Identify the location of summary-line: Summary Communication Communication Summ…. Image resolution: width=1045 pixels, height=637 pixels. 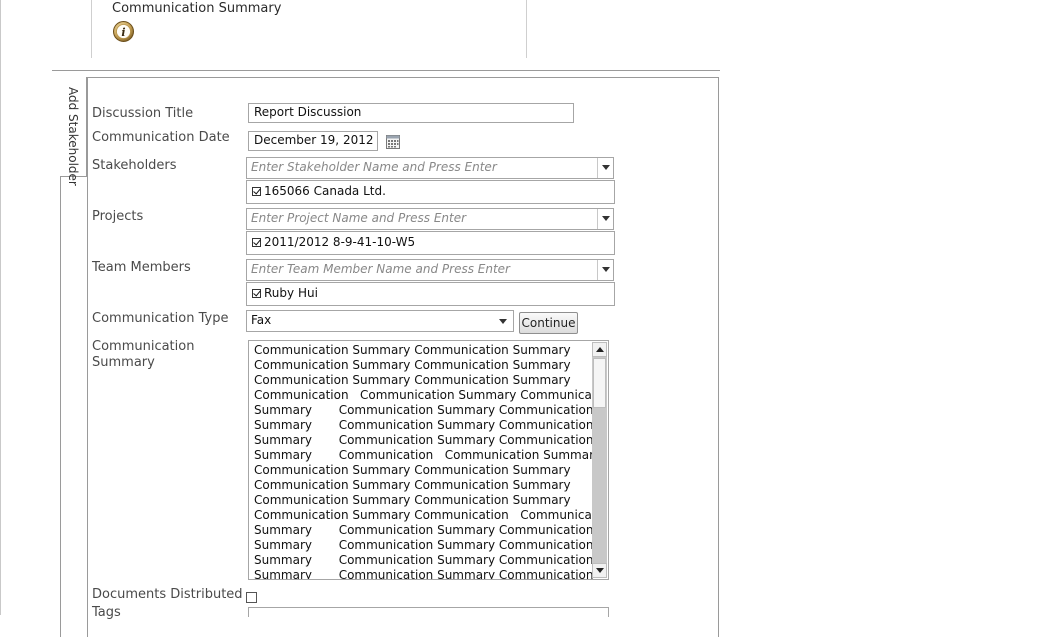
(428, 455).